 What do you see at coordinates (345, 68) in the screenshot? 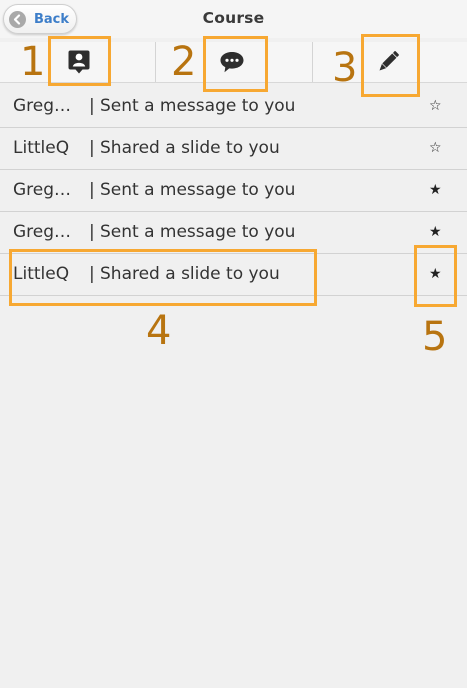
I see `annotation-label-3: 3` at bounding box center [345, 68].